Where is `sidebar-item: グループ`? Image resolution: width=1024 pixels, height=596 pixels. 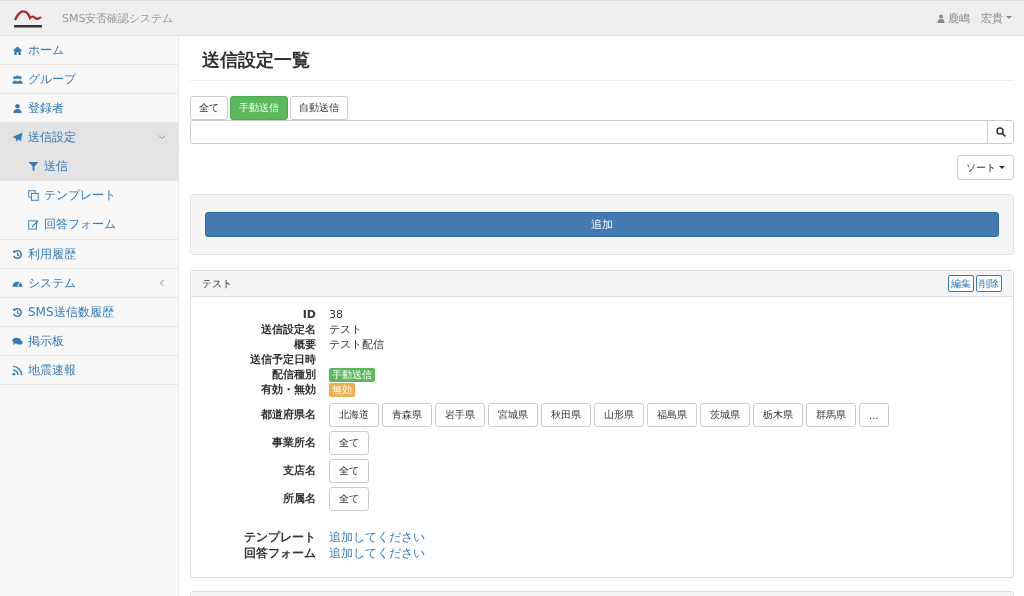 sidebar-item: グループ is located at coordinates (89, 79).